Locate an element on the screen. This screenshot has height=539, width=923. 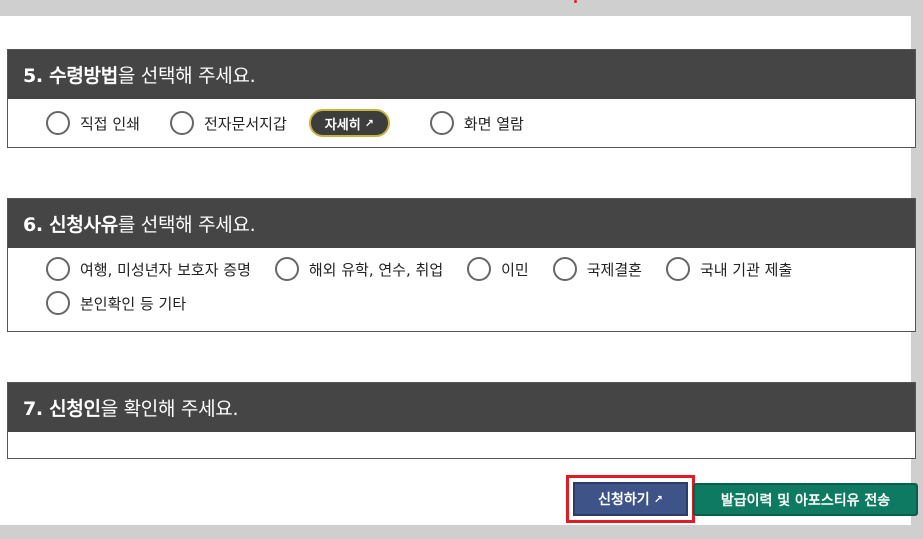
section-title-bold: 5. 수령방법 is located at coordinates (70, 76).